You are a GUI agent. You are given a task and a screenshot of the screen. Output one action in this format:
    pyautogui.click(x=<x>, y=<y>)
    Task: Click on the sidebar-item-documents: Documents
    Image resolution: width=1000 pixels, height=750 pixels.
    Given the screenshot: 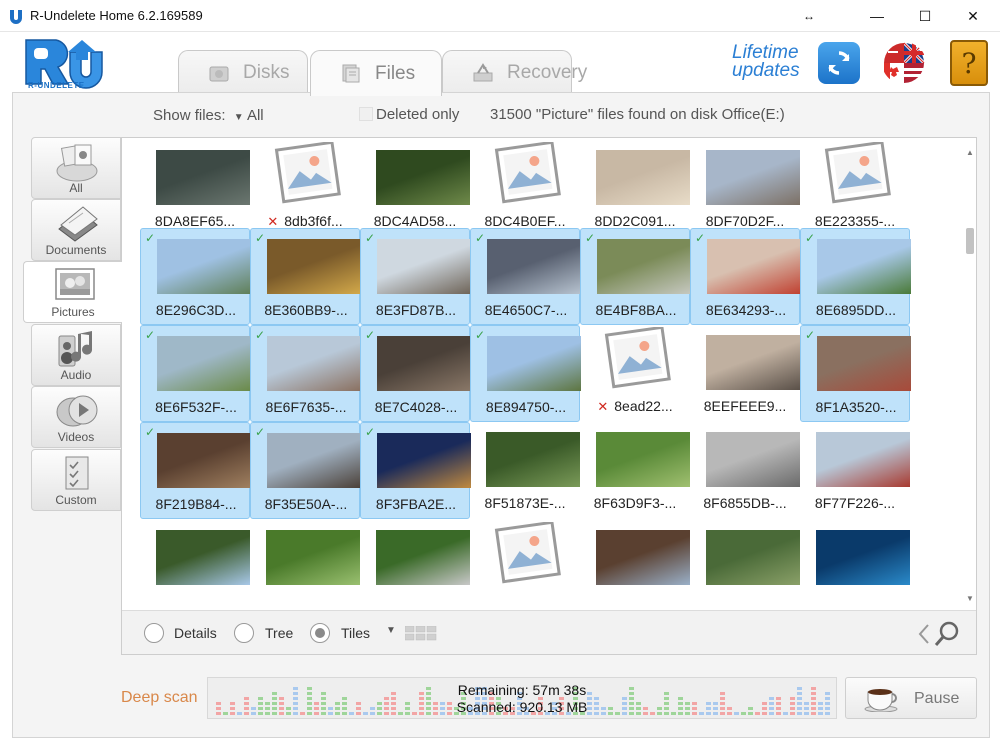 What is the action you would take?
    pyautogui.click(x=76, y=230)
    